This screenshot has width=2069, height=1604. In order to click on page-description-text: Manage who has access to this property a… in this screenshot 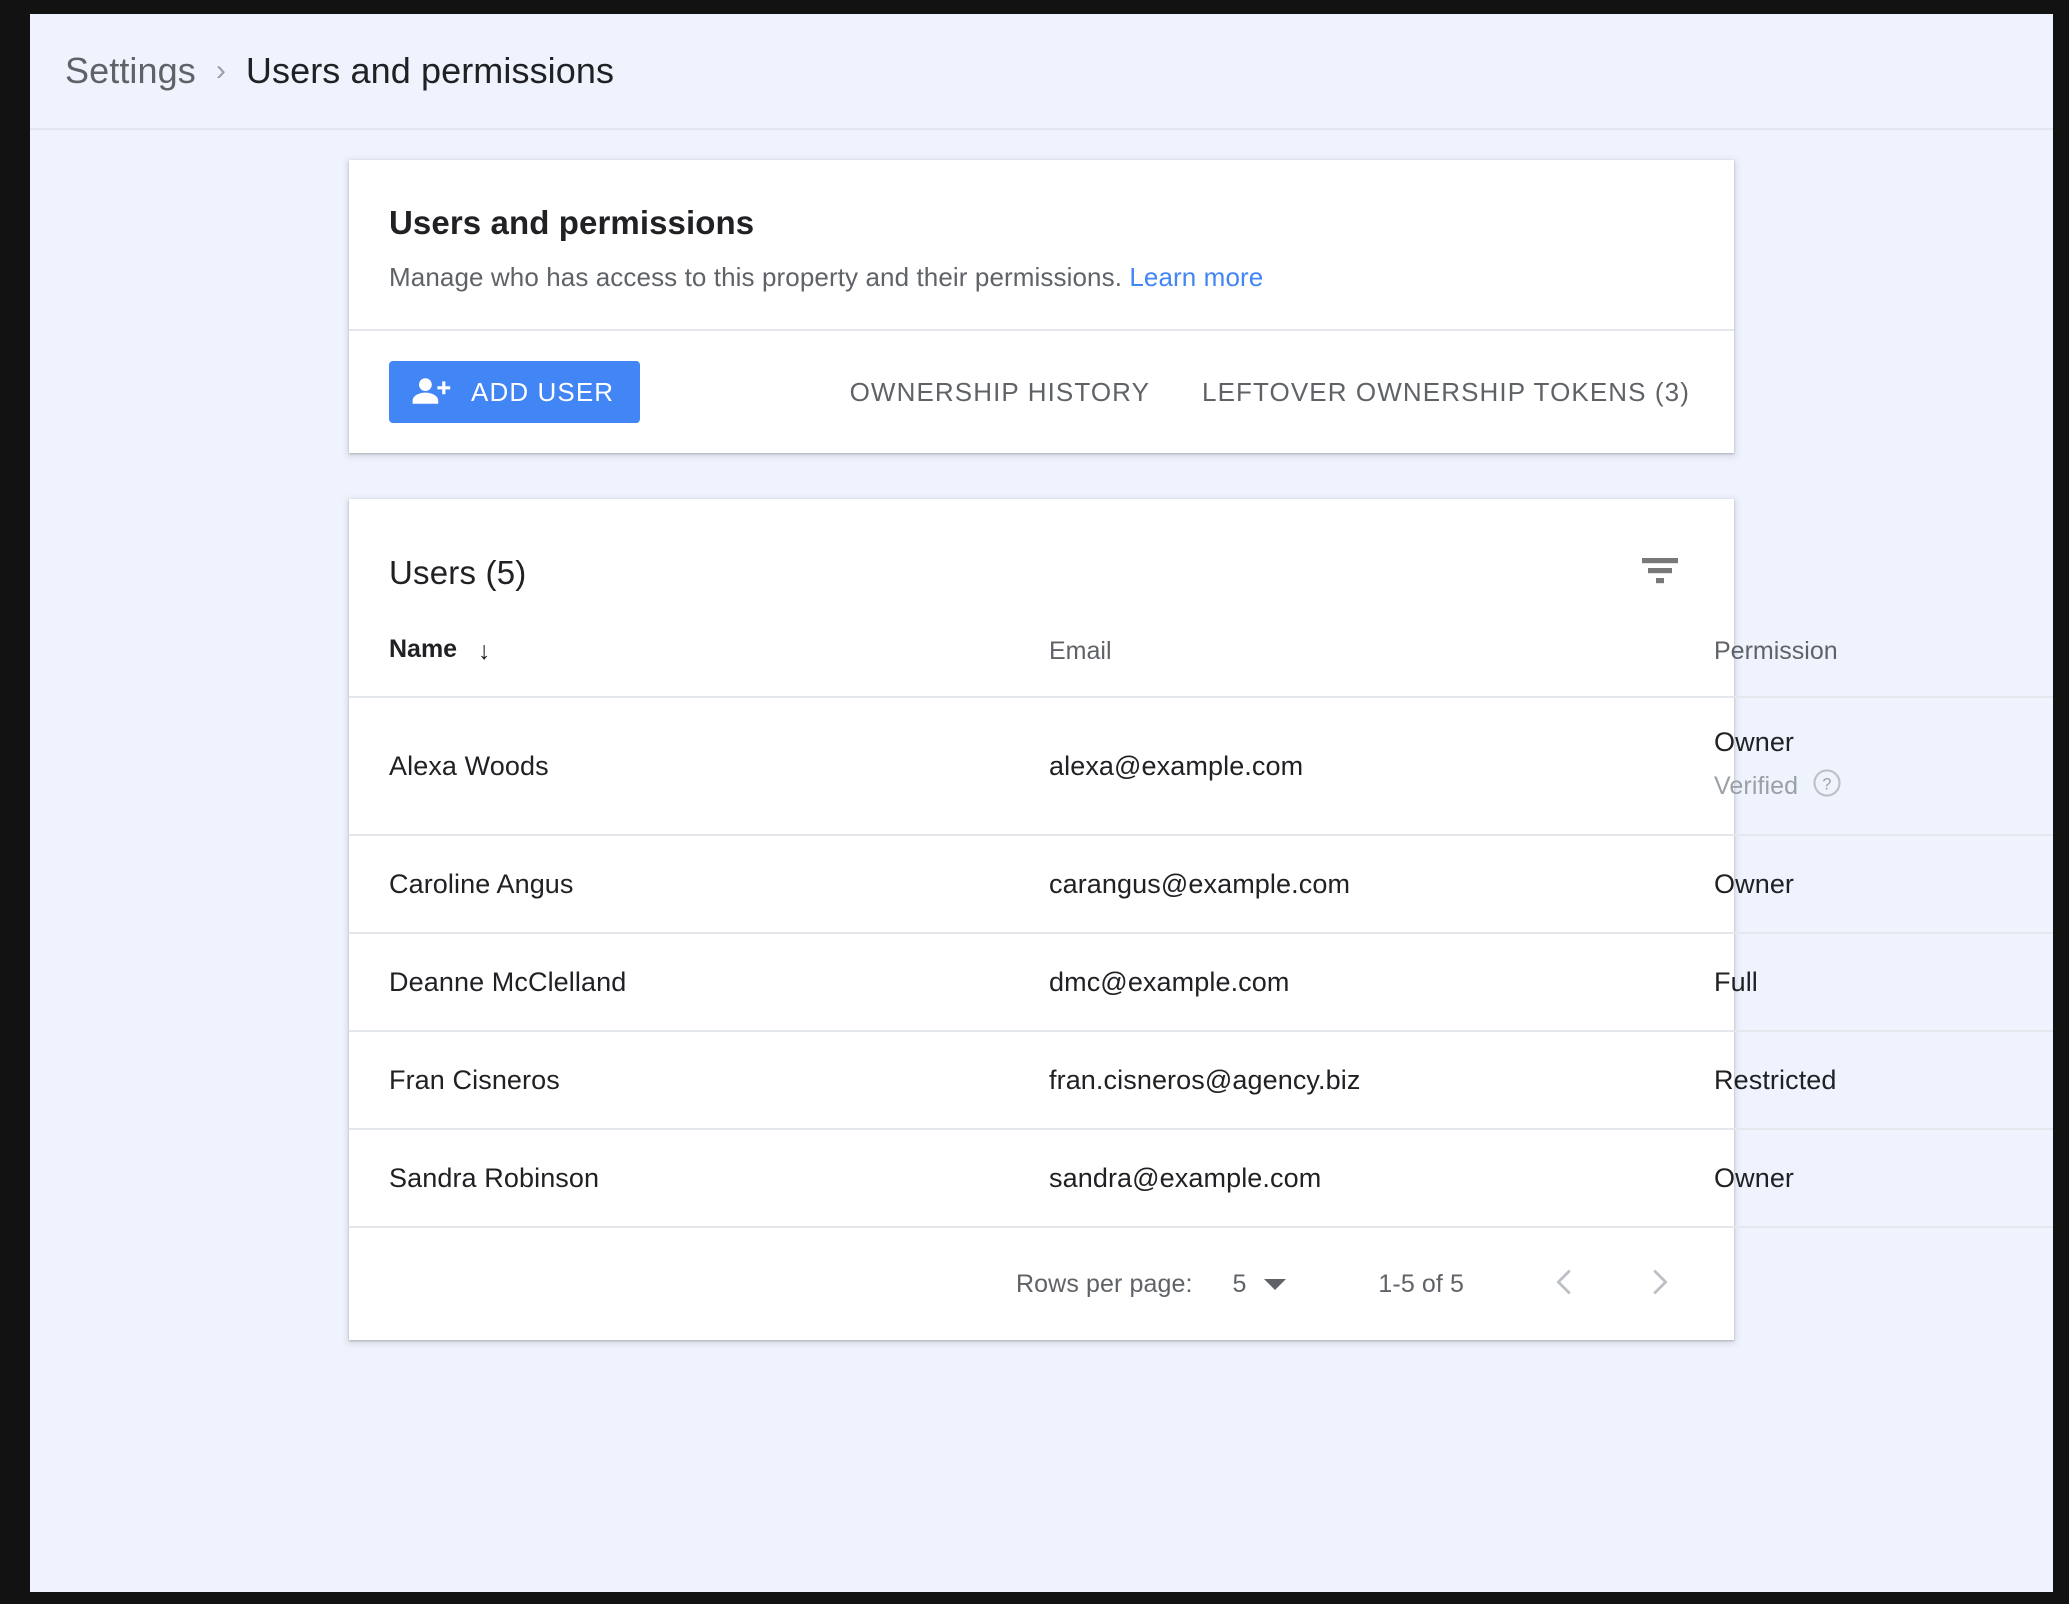, I will do `click(756, 277)`.